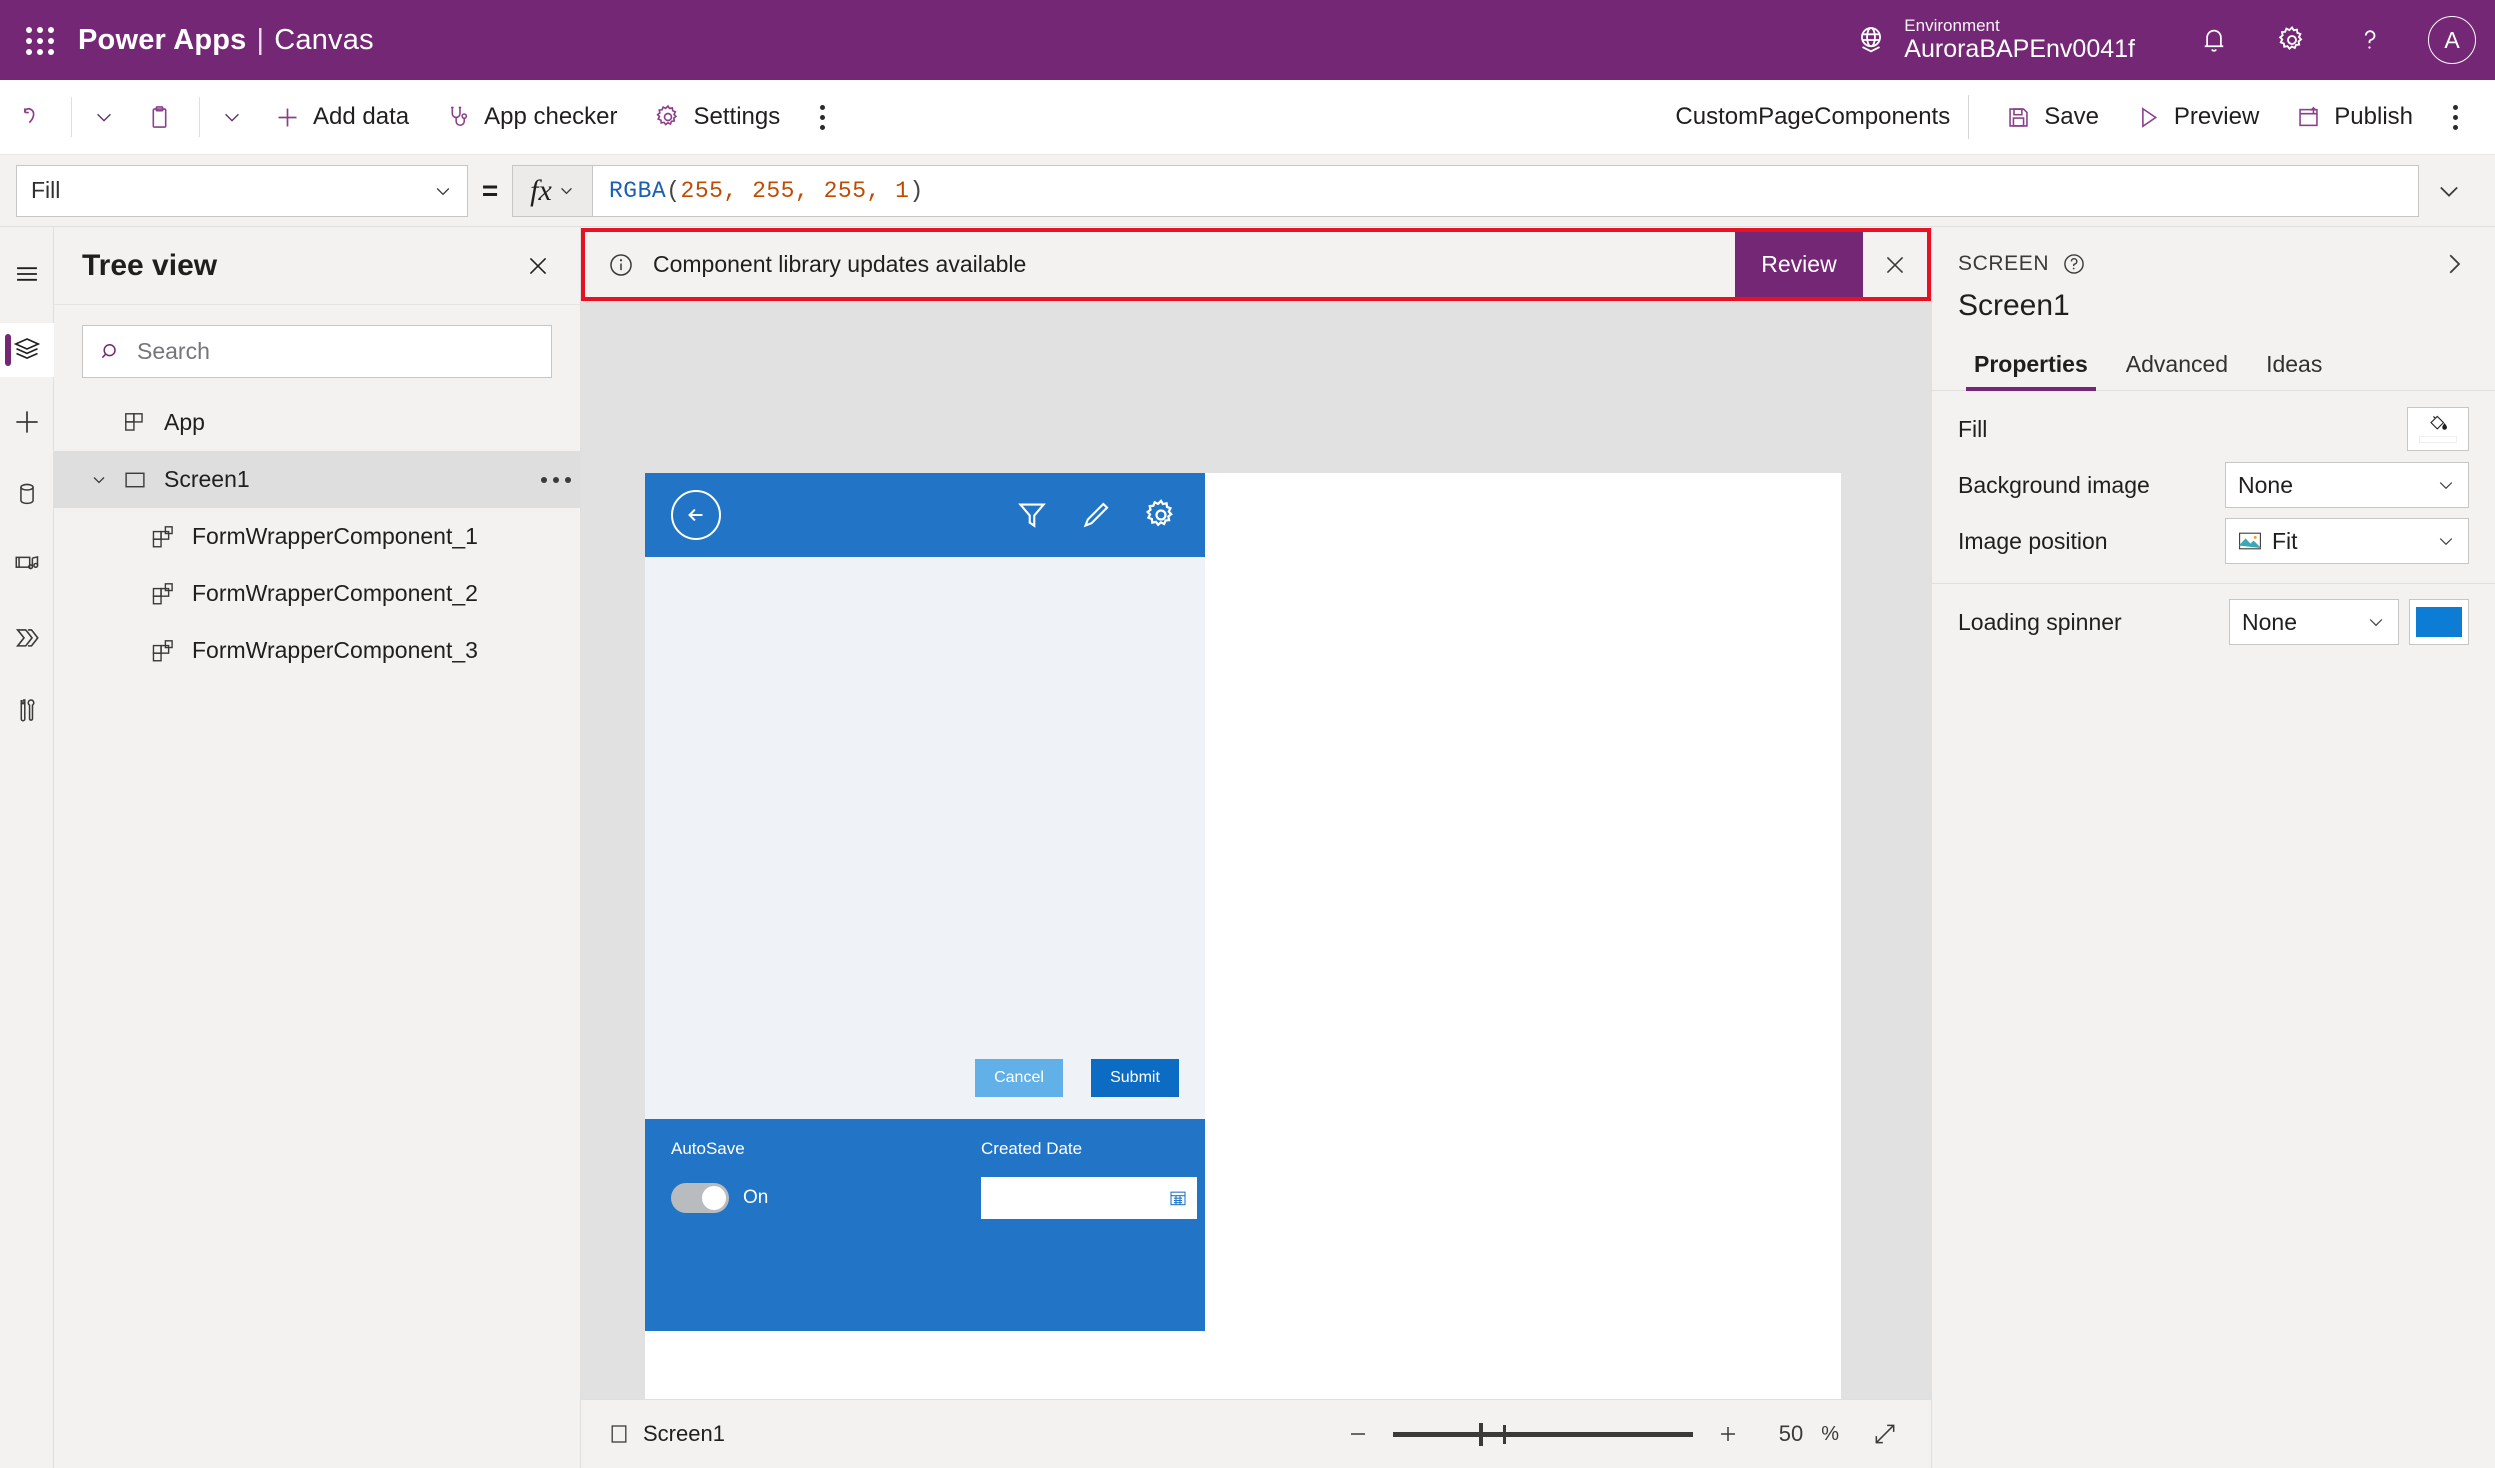 Image resolution: width=2495 pixels, height=1468 pixels. I want to click on question-mark-icon, so click(2370, 40).